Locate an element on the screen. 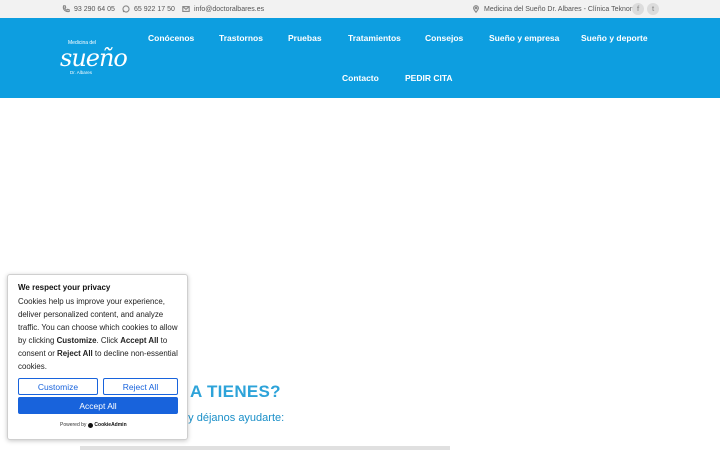 This screenshot has height=450, width=720. nav-trastornos: Trastornos is located at coordinates (241, 38).